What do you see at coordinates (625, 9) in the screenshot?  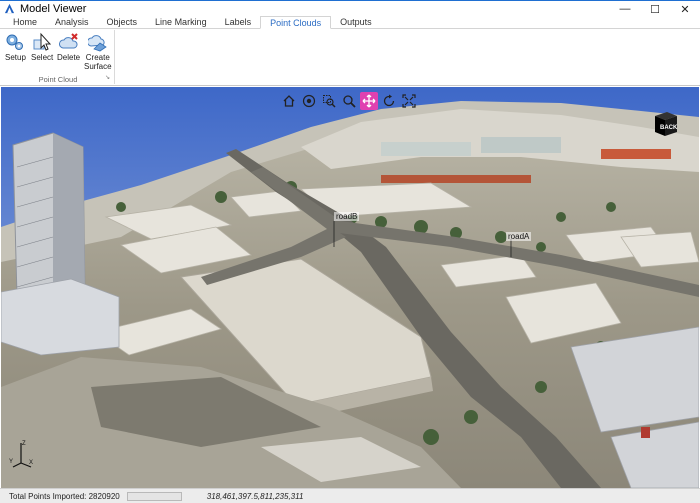 I see `minimize-button: —` at bounding box center [625, 9].